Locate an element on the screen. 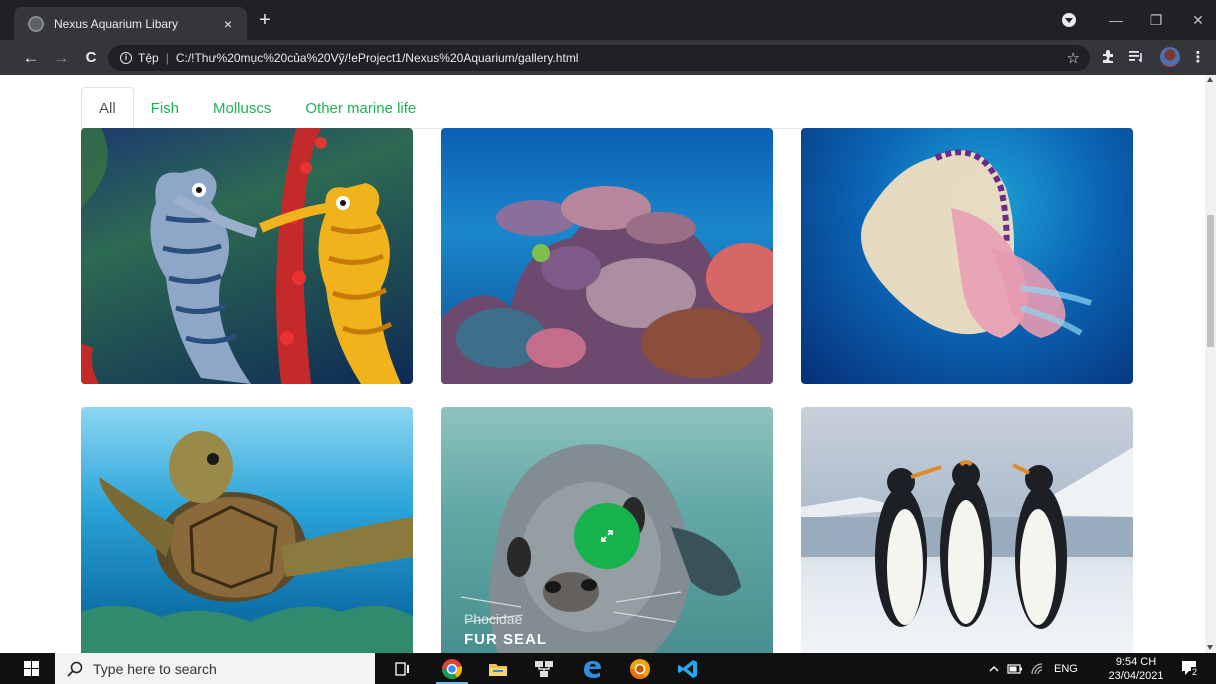 The image size is (1216, 684). filter-tab-molluscs: Molluscs is located at coordinates (242, 108).